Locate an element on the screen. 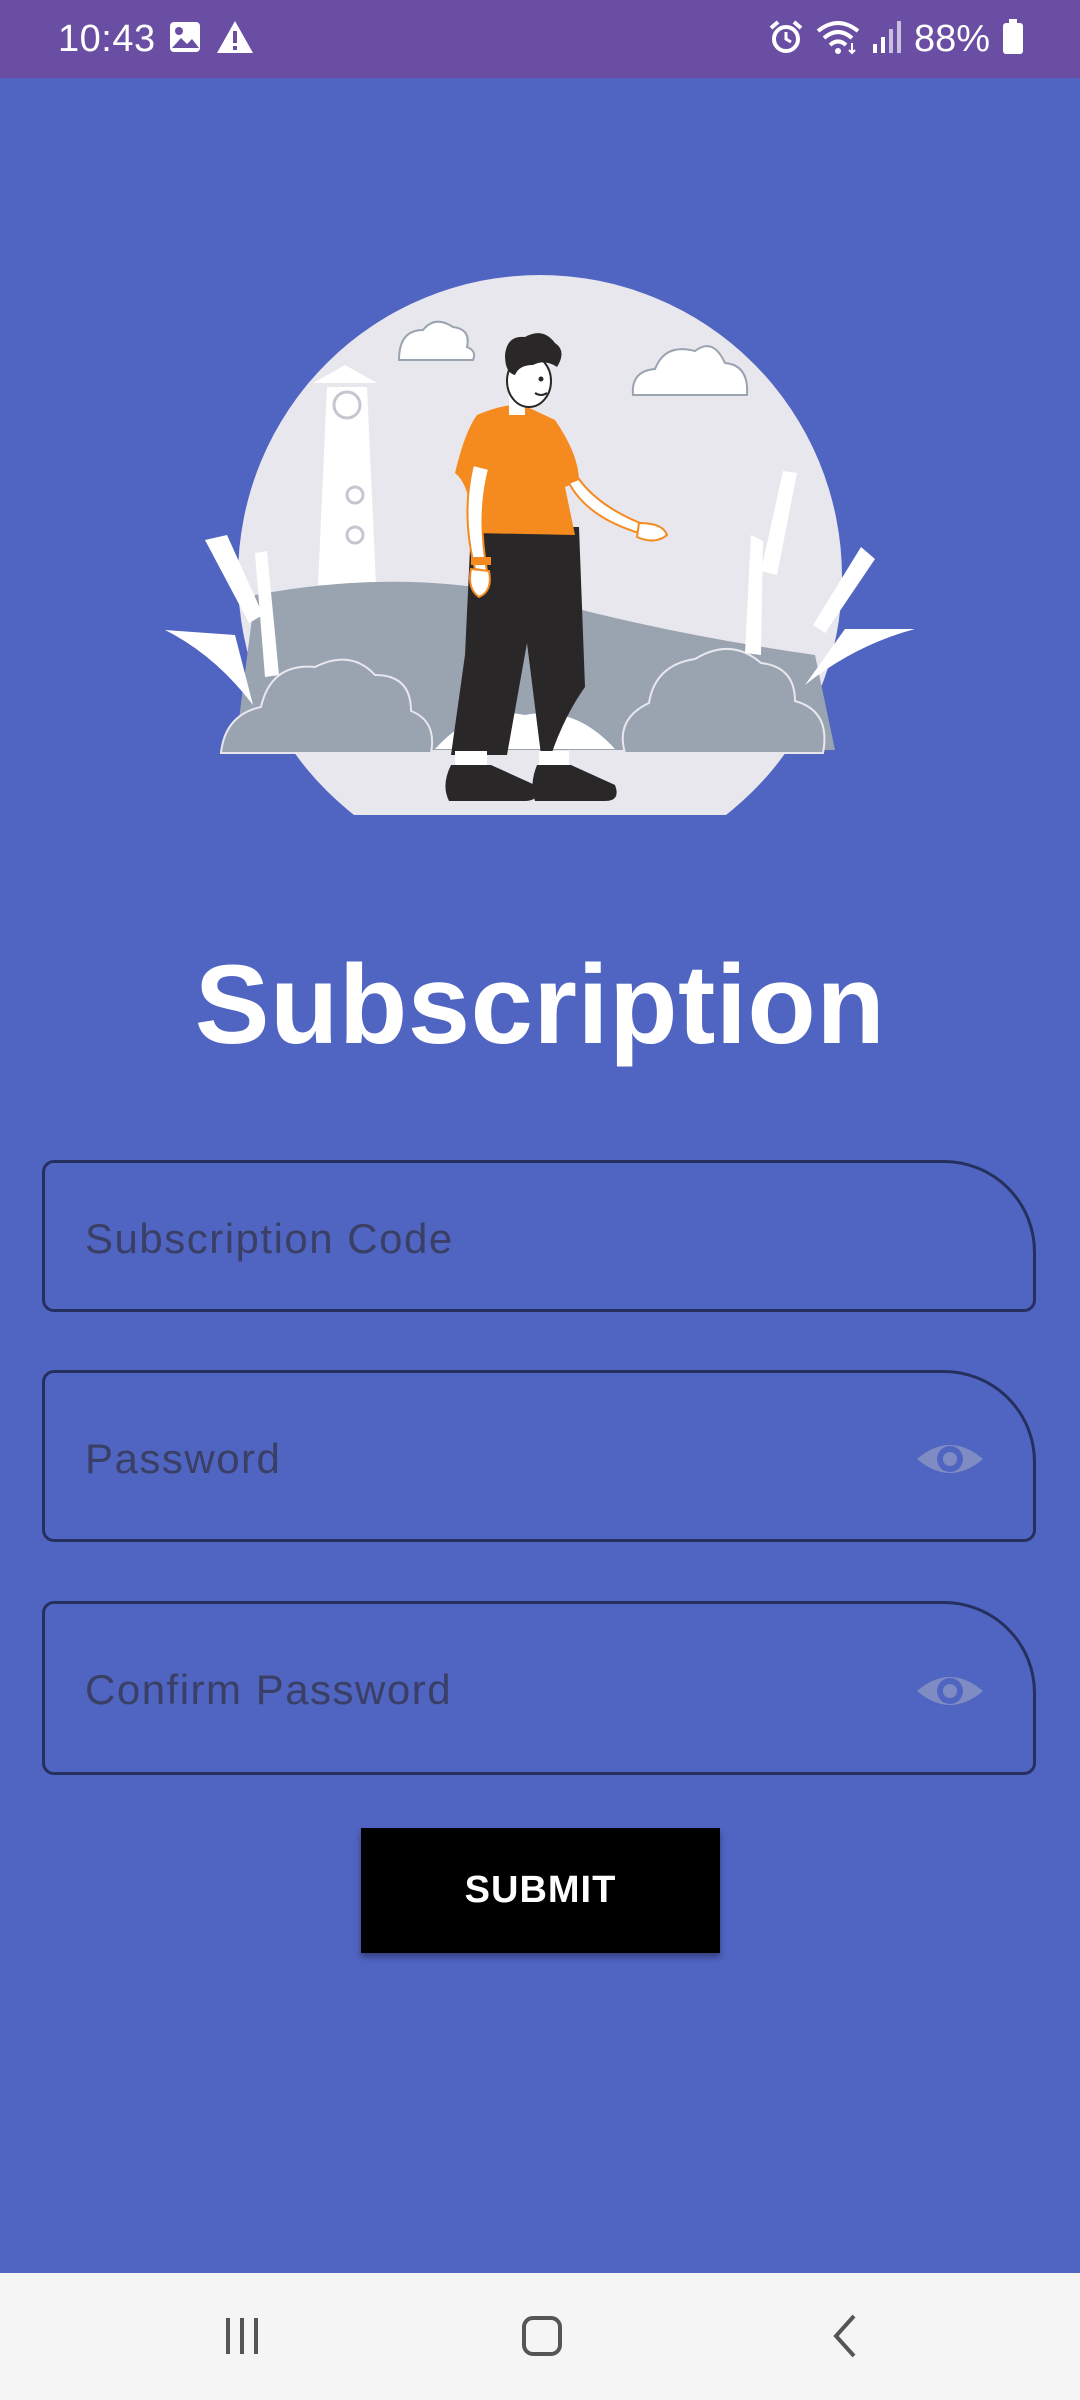 The height and width of the screenshot is (2400, 1080). warning-icon is located at coordinates (235, 39).